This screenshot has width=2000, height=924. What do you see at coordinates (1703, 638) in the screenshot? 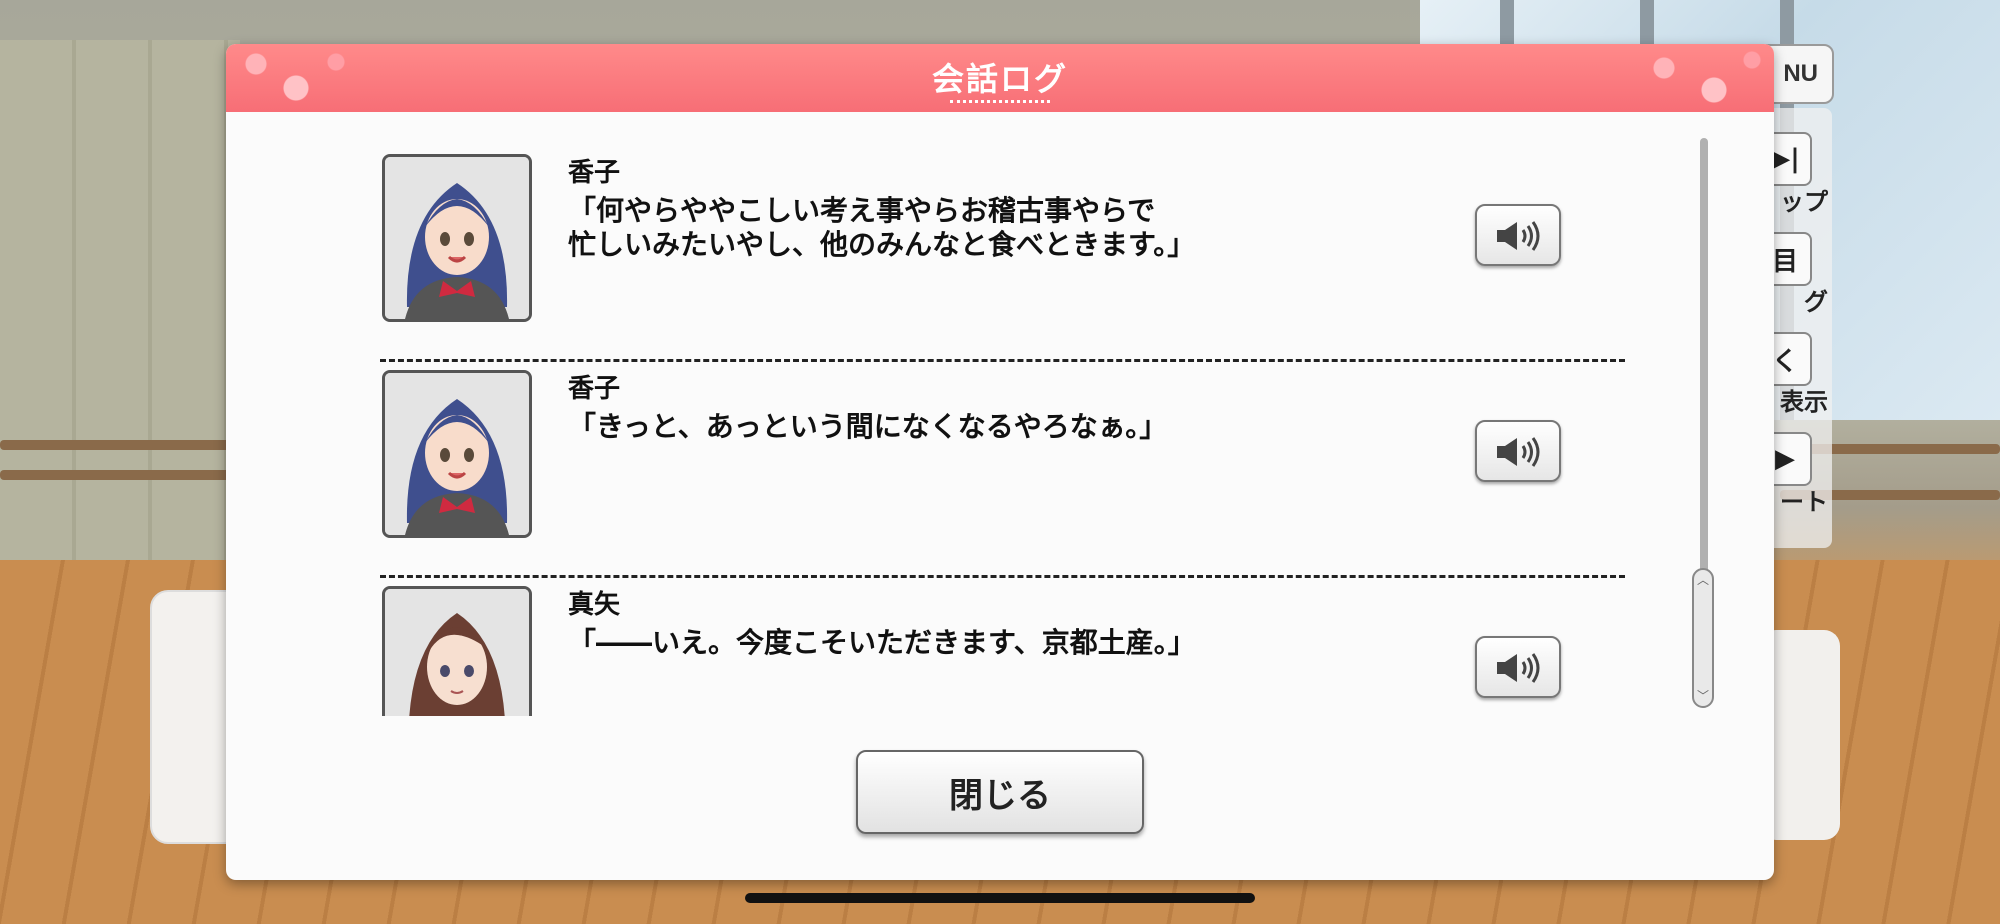
I see `scrollbar-thumb: ︿ ﹀` at bounding box center [1703, 638].